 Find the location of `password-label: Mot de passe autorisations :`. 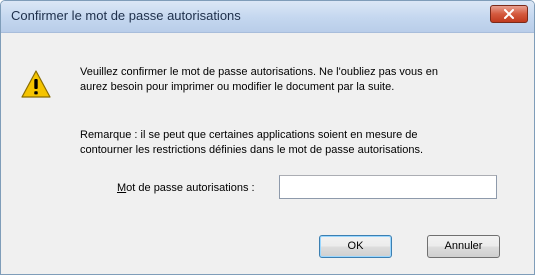

password-label: Mot de passe autorisations : is located at coordinates (186, 188).